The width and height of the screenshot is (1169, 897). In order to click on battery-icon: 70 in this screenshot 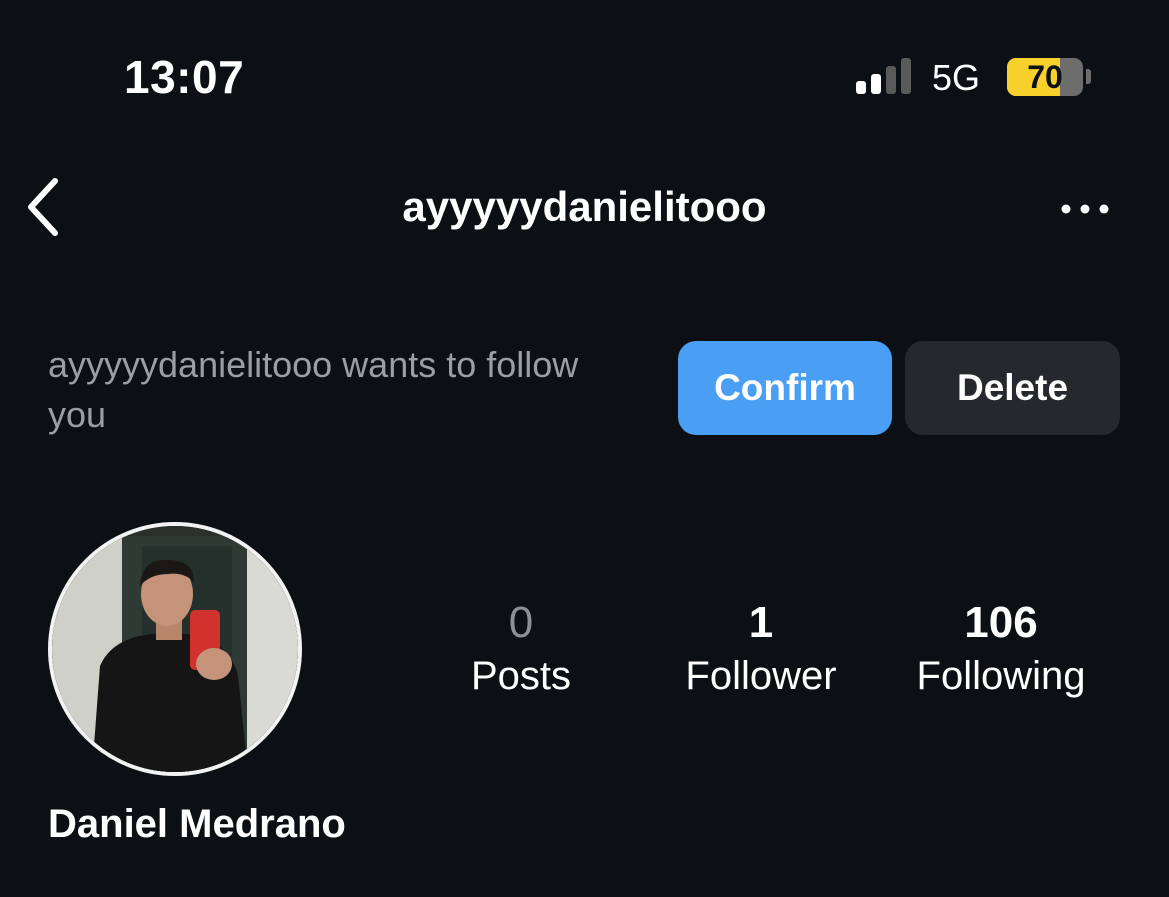, I will do `click(1045, 77)`.